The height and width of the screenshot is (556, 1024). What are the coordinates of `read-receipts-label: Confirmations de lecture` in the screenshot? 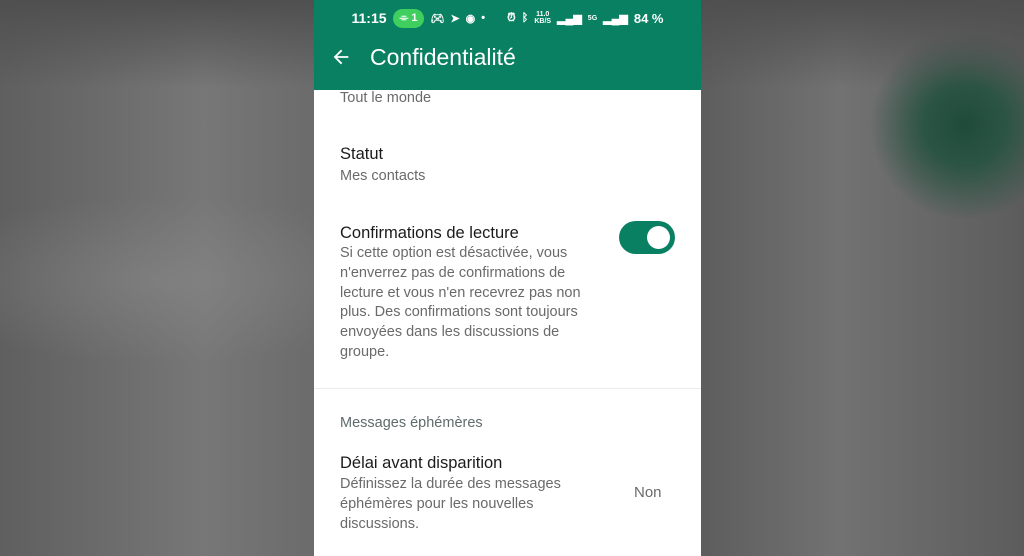 It's located at (429, 233).